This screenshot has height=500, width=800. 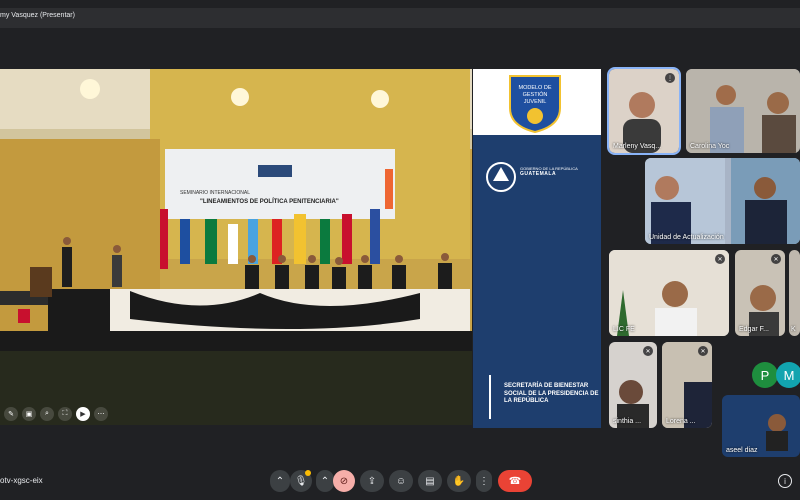 I want to click on notification-dot, so click(x=308, y=473).